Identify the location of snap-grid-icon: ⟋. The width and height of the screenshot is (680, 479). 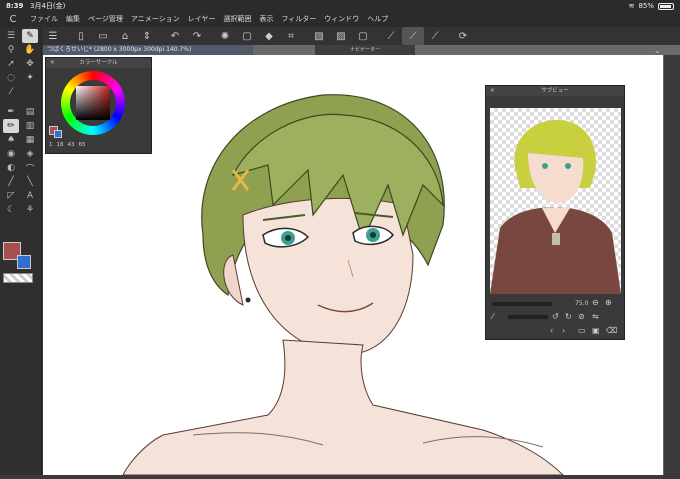
(435, 36).